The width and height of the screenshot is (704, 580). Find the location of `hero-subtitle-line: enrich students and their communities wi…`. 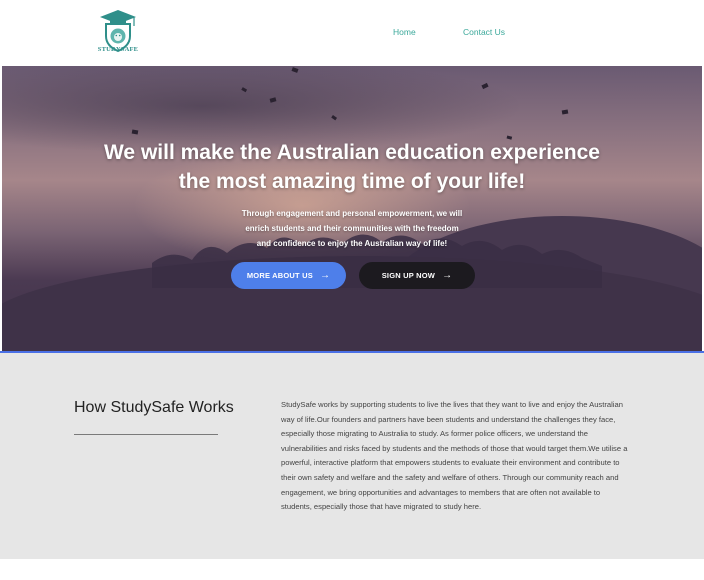

hero-subtitle-line: enrich students and their communities wi… is located at coordinates (352, 228).